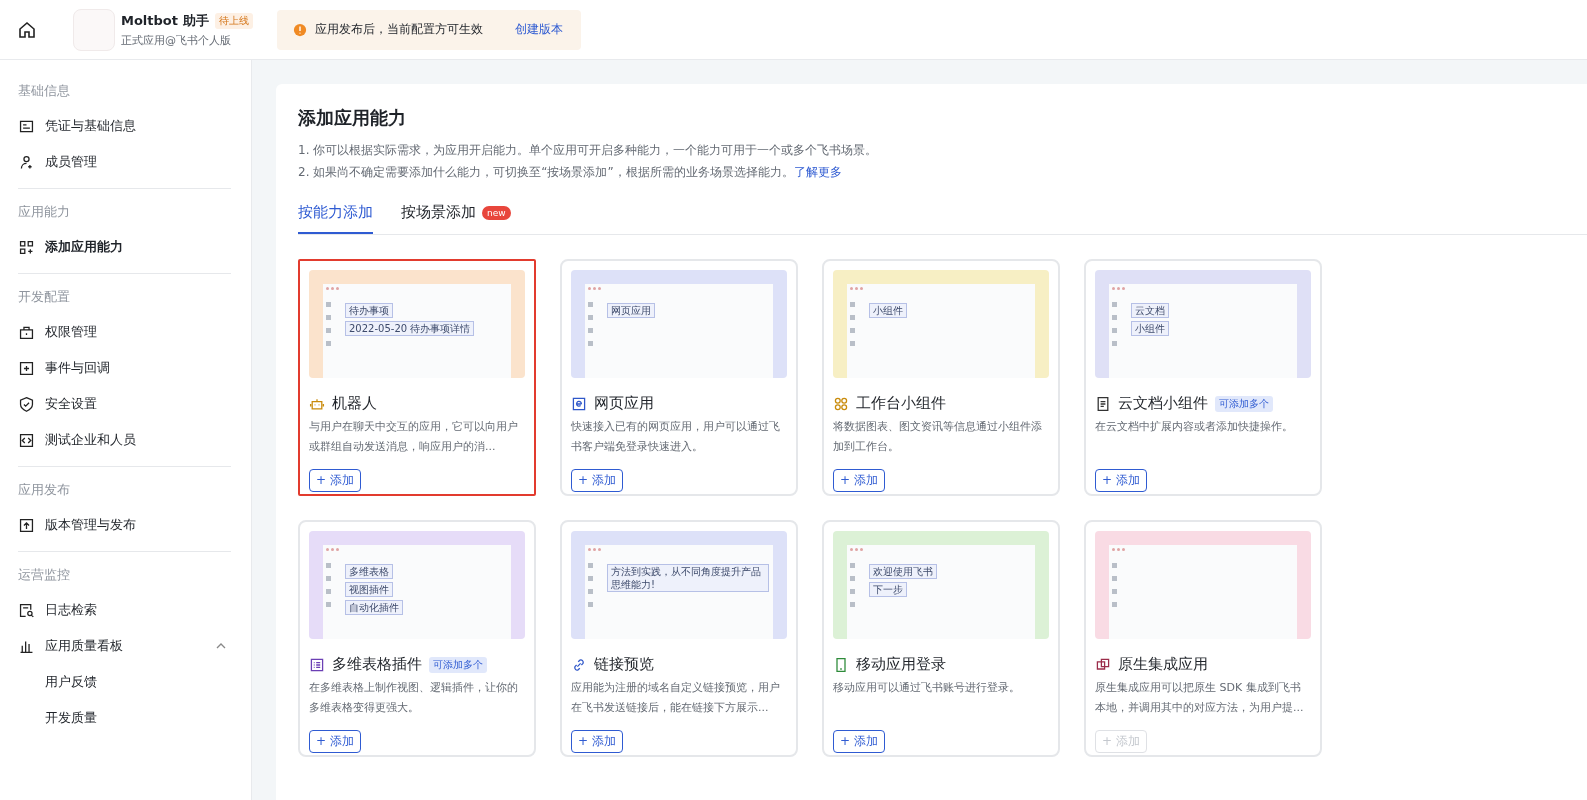  Describe the element at coordinates (676, 437) in the screenshot. I see `card-description: 快速接入已有的网页应用，用户可以通过飞书客户端免登录快速进入。` at that location.